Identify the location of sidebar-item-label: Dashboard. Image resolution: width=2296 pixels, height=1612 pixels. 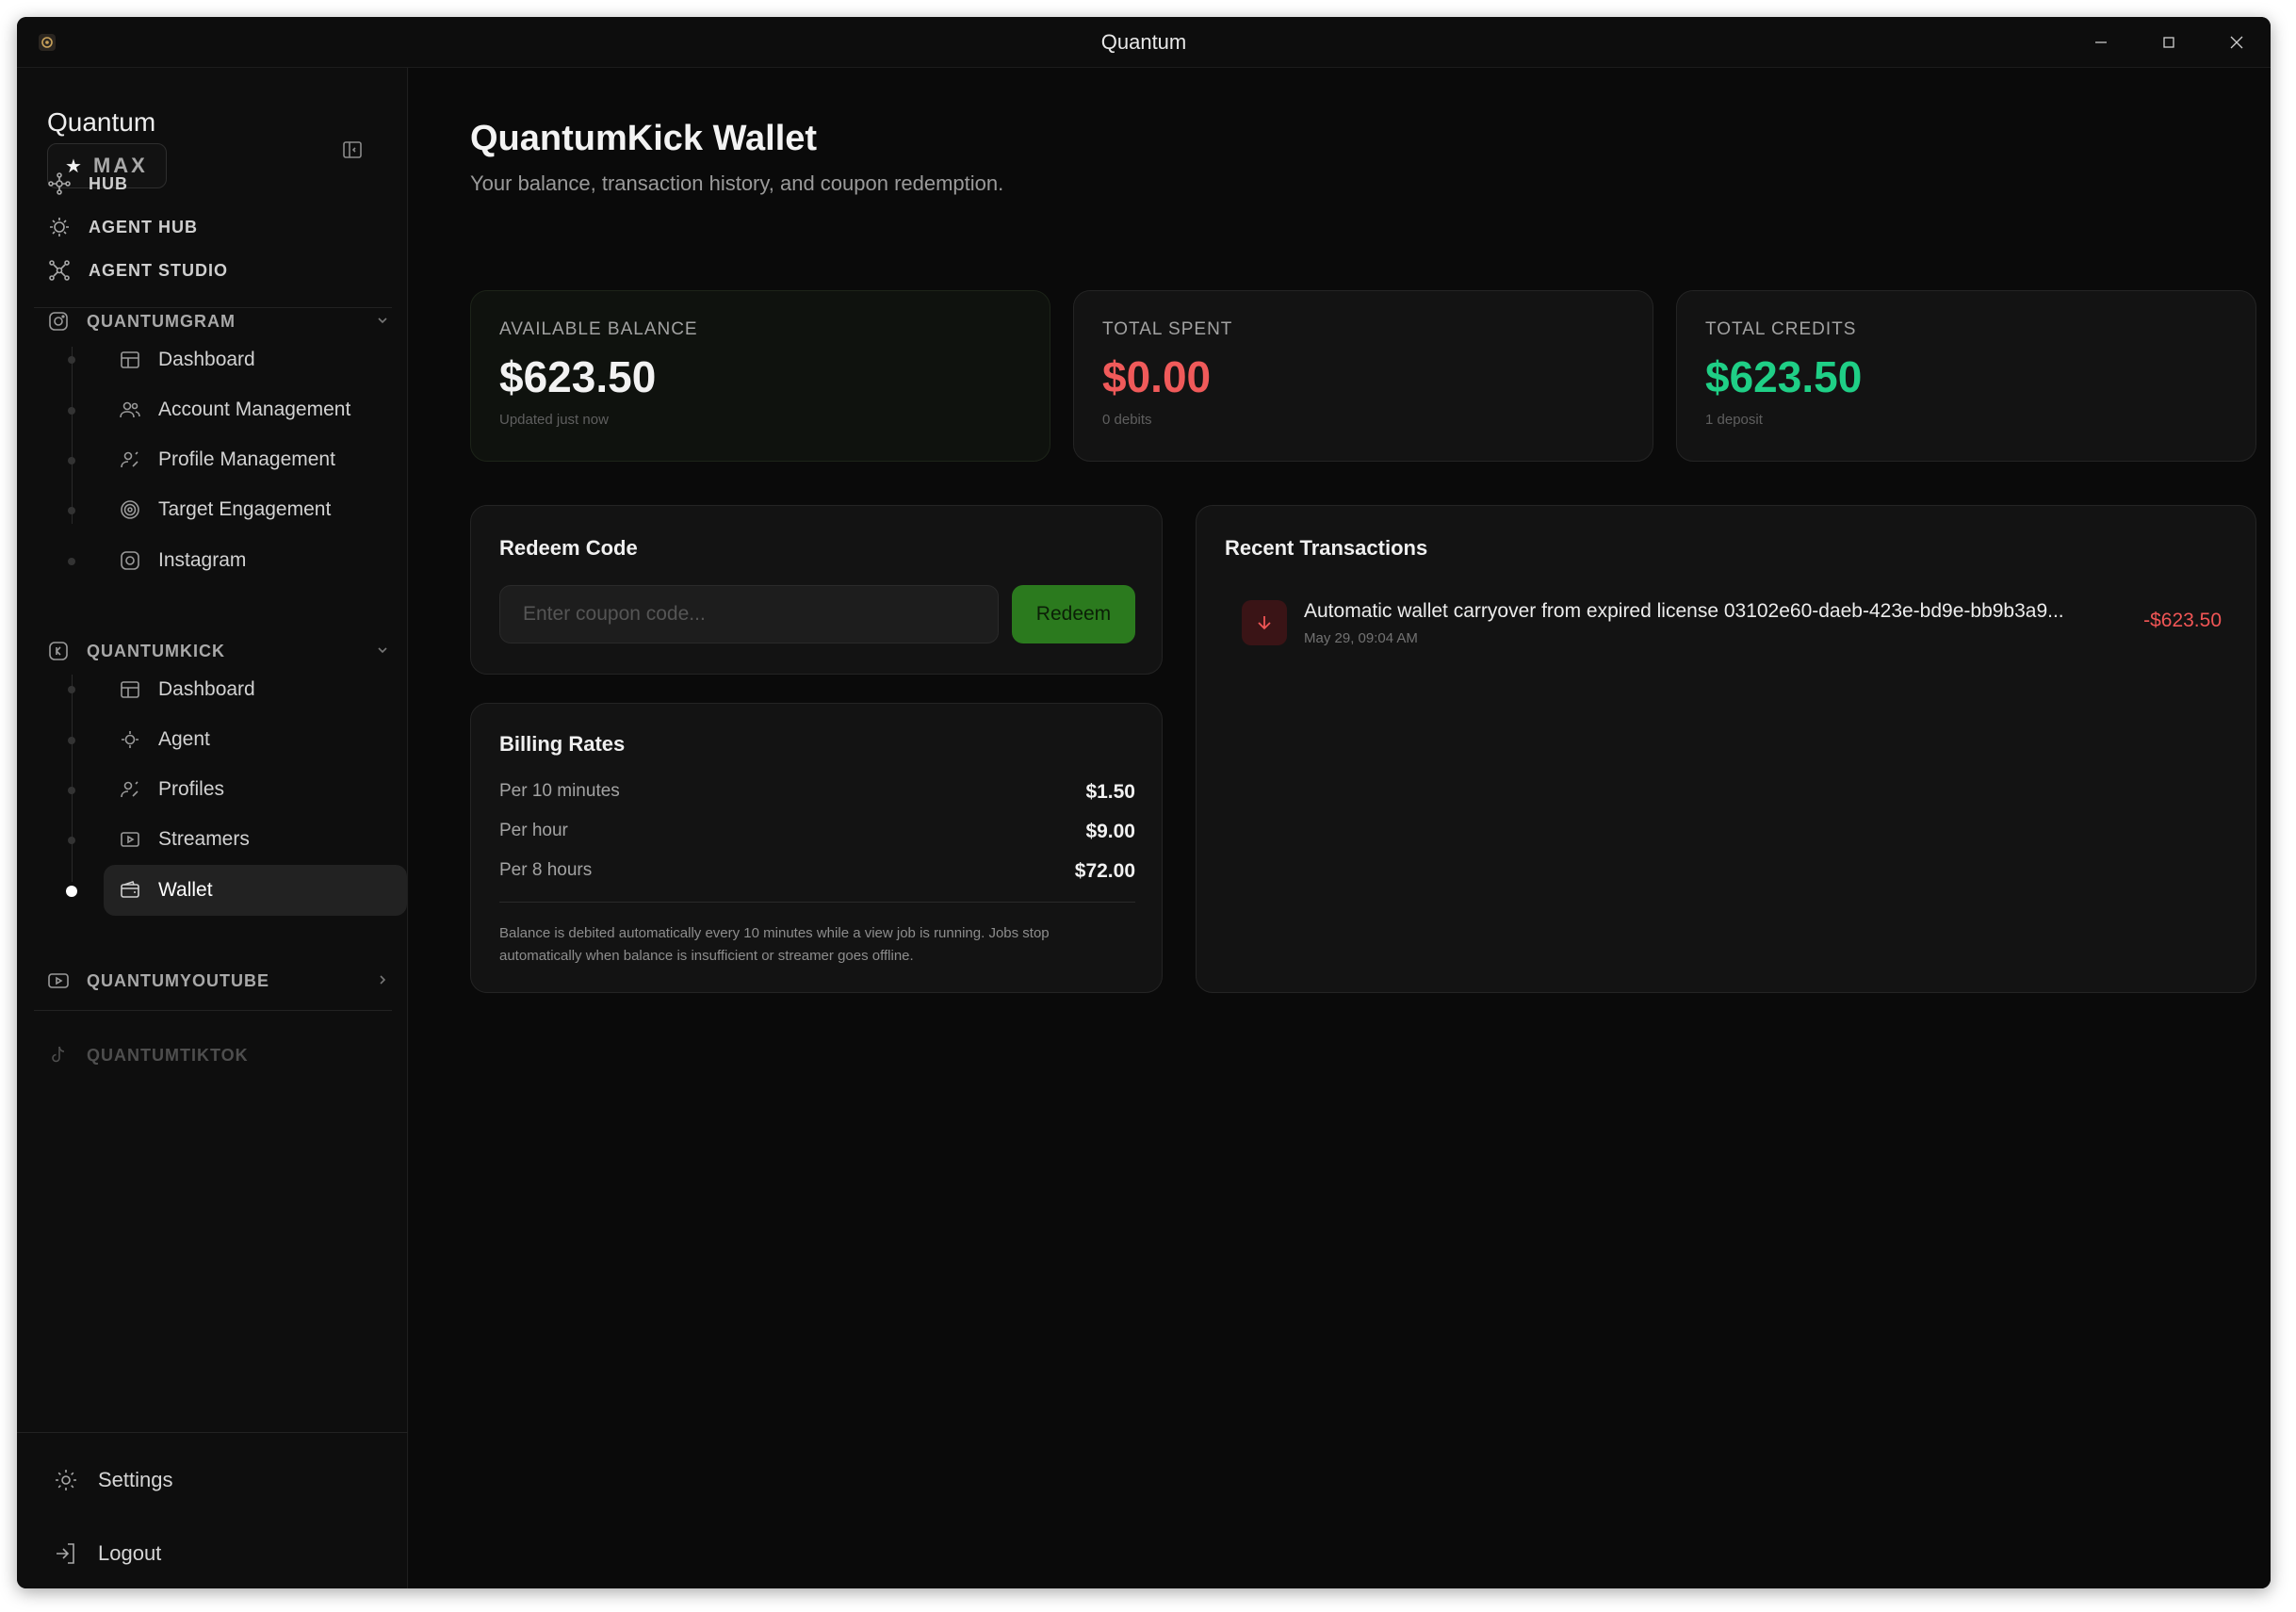
(206, 689).